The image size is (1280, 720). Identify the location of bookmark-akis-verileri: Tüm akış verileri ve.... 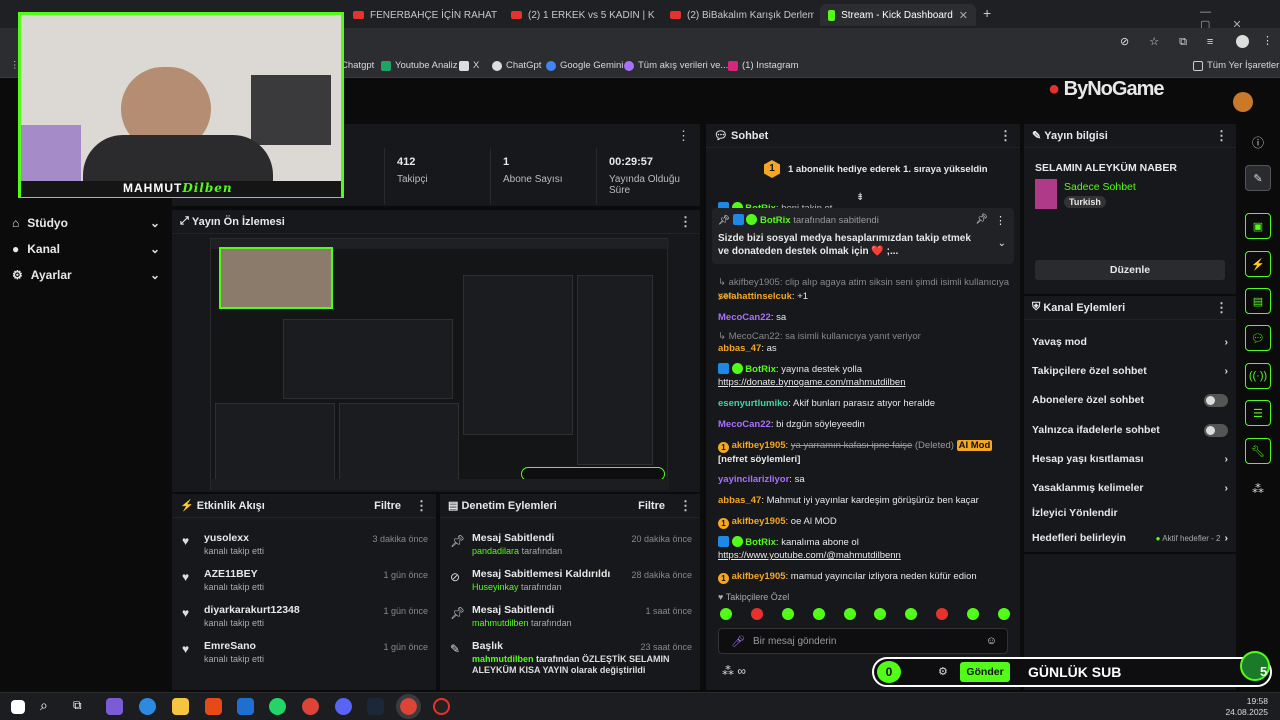
(676, 65).